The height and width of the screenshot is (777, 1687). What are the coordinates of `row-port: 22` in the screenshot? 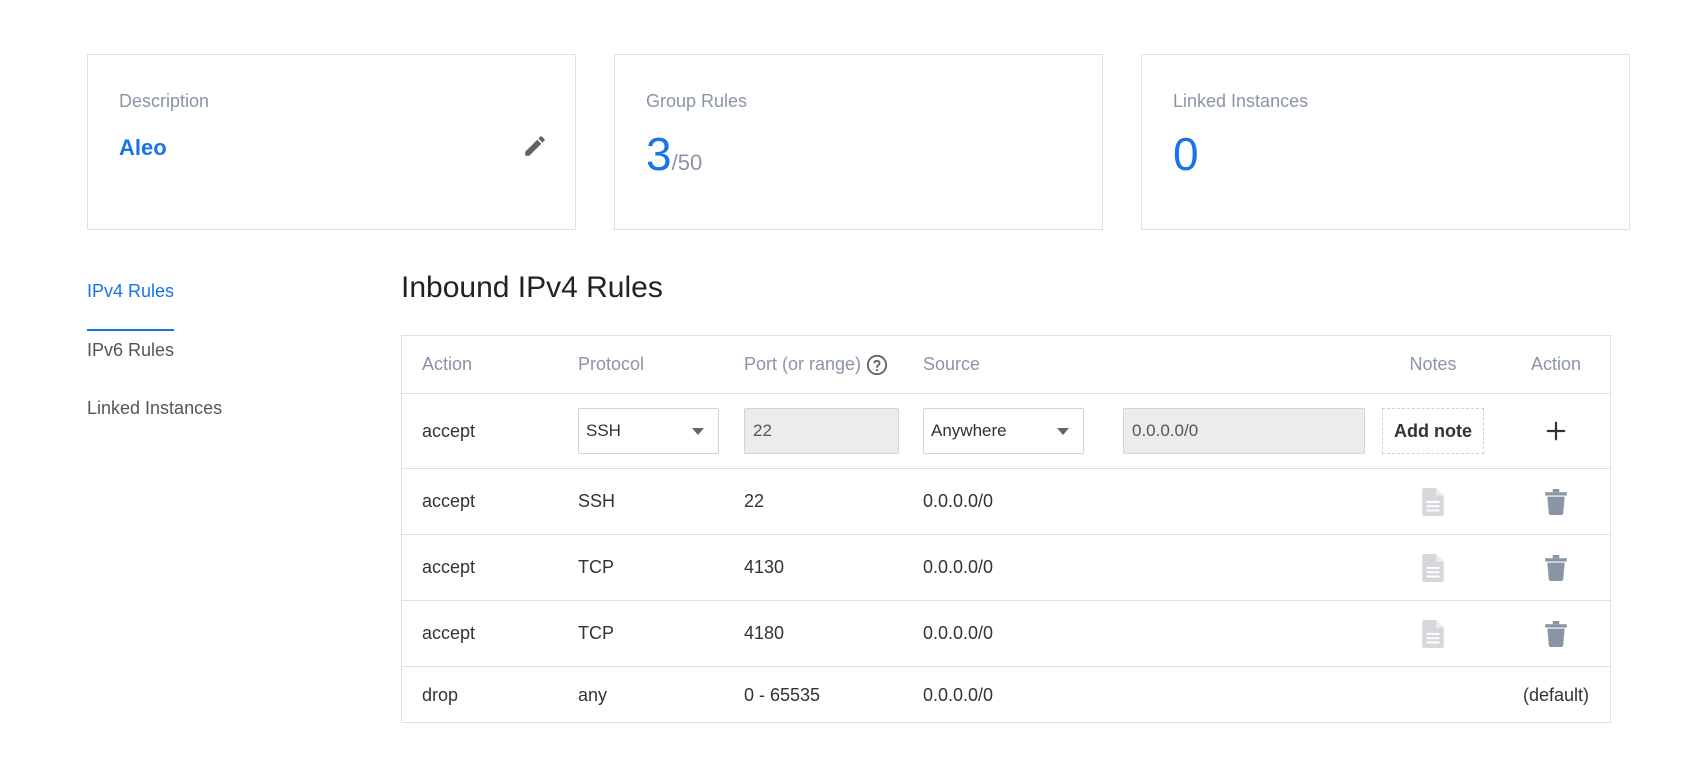 It's located at (754, 501).